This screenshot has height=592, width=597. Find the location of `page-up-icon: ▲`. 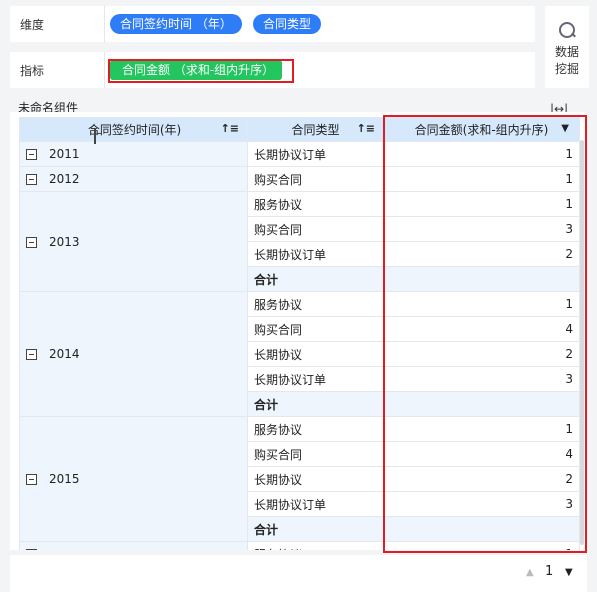

page-up-icon: ▲ is located at coordinates (530, 572).